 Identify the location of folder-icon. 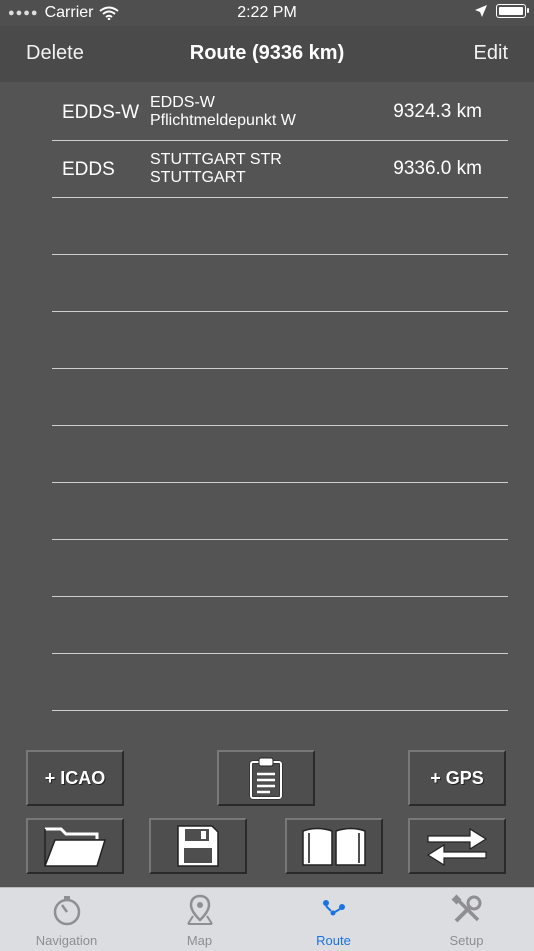
(75, 847).